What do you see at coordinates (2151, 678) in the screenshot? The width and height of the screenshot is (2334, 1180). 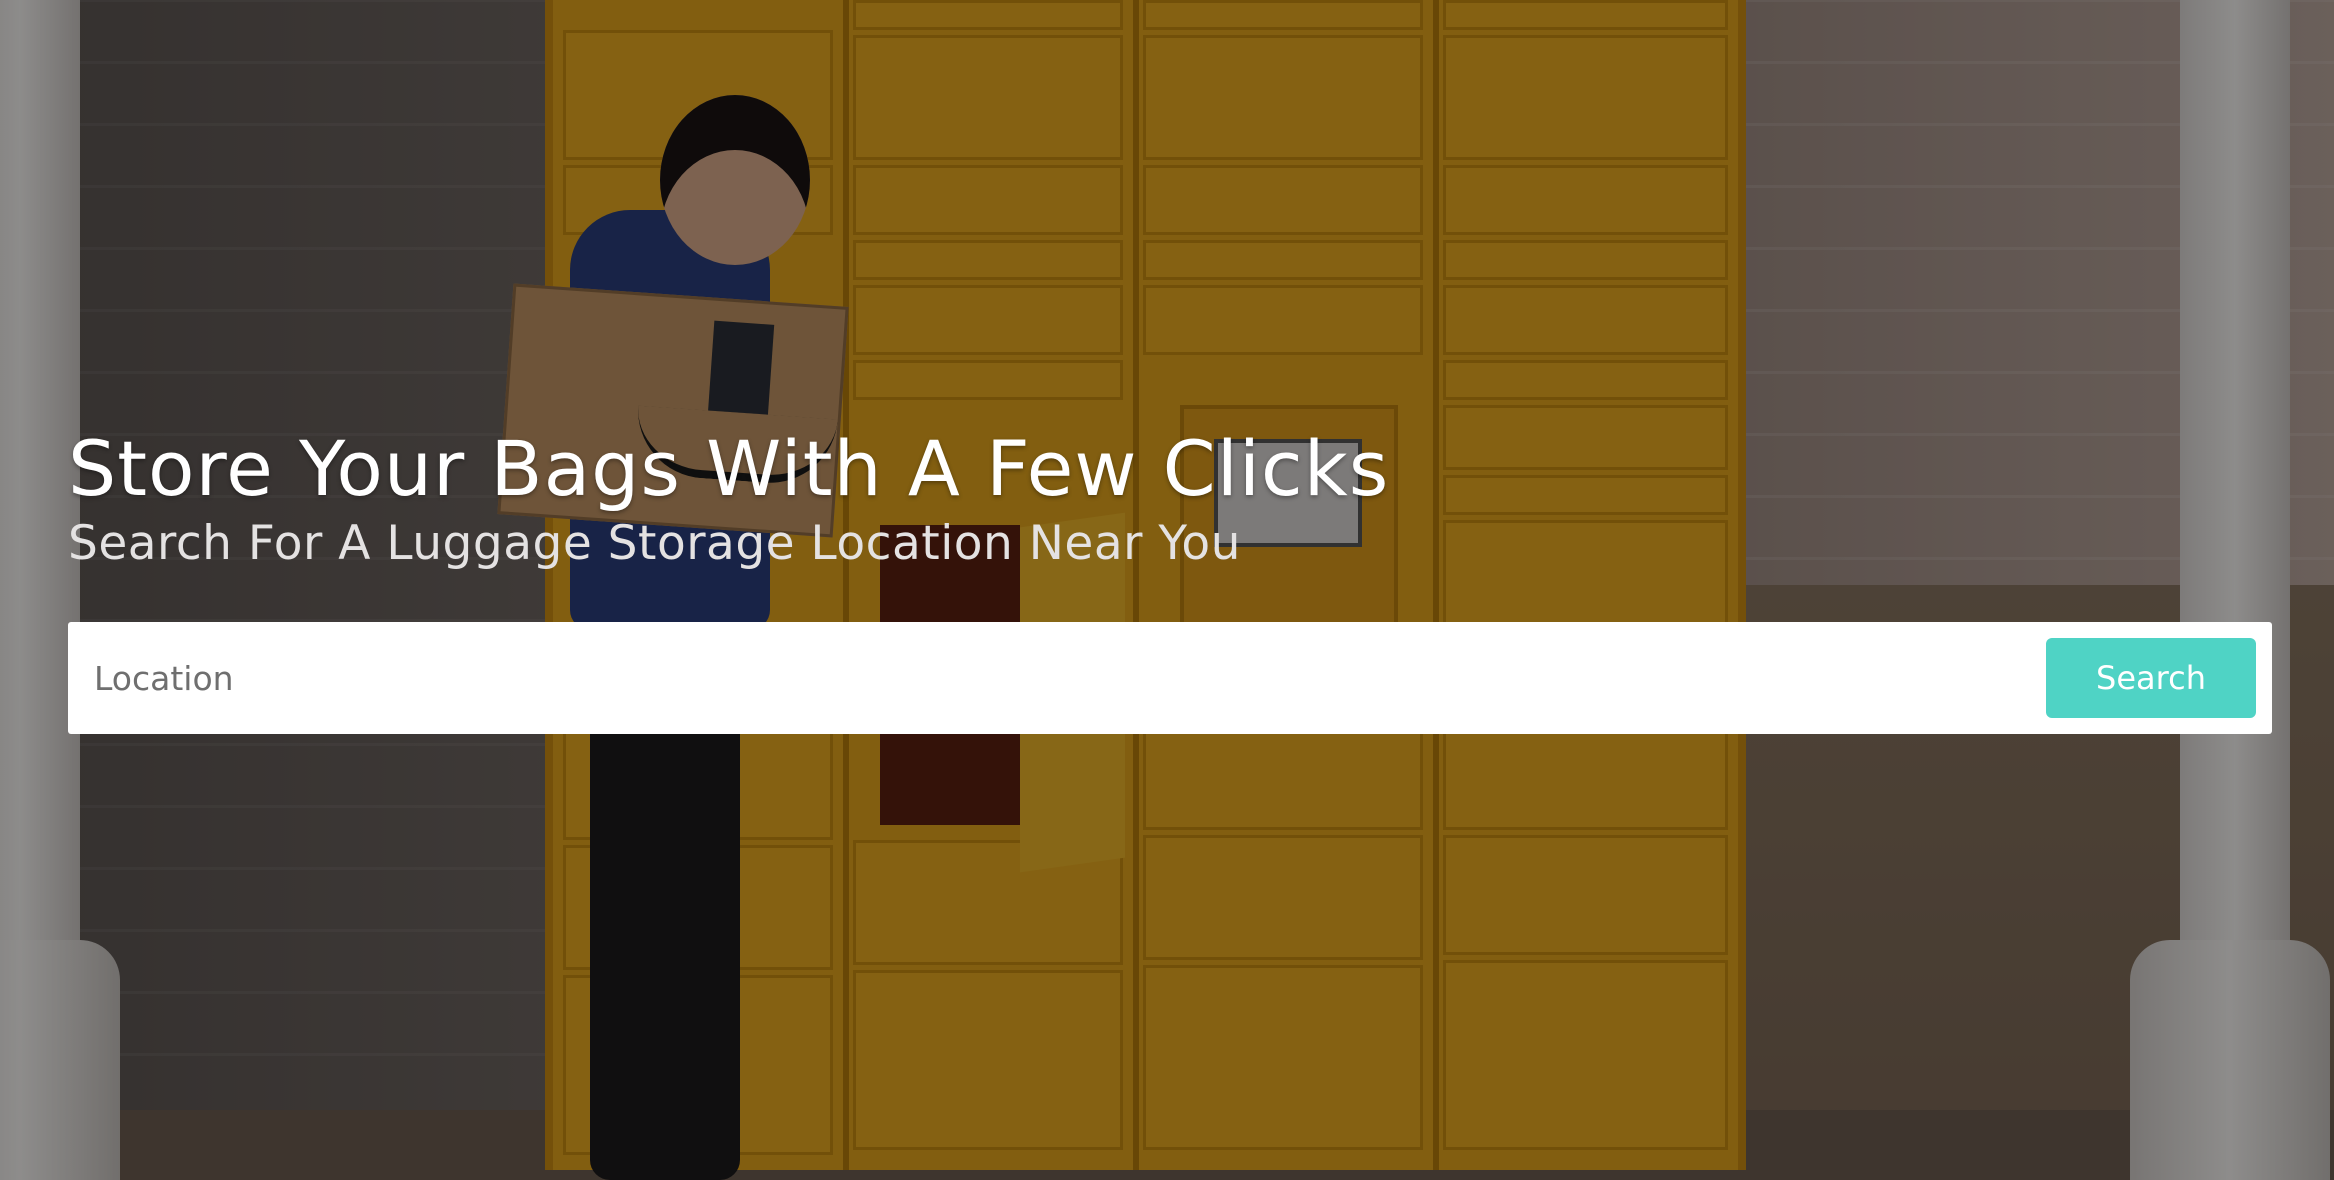 I see `search-button: Search` at bounding box center [2151, 678].